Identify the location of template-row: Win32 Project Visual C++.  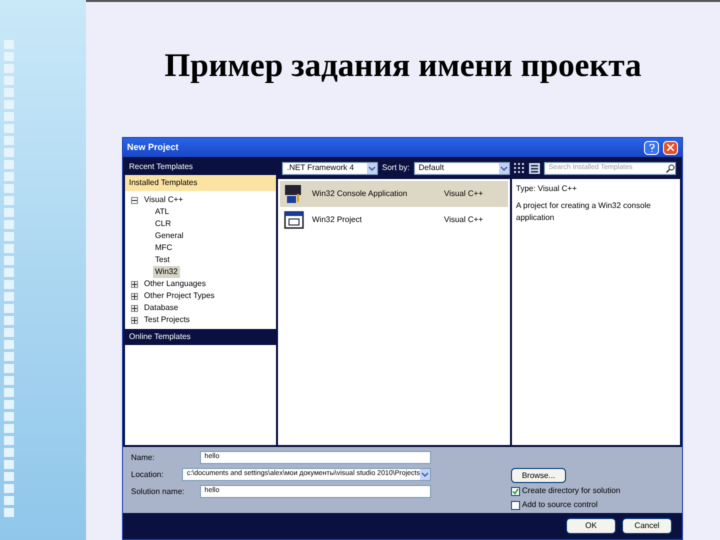
(394, 220).